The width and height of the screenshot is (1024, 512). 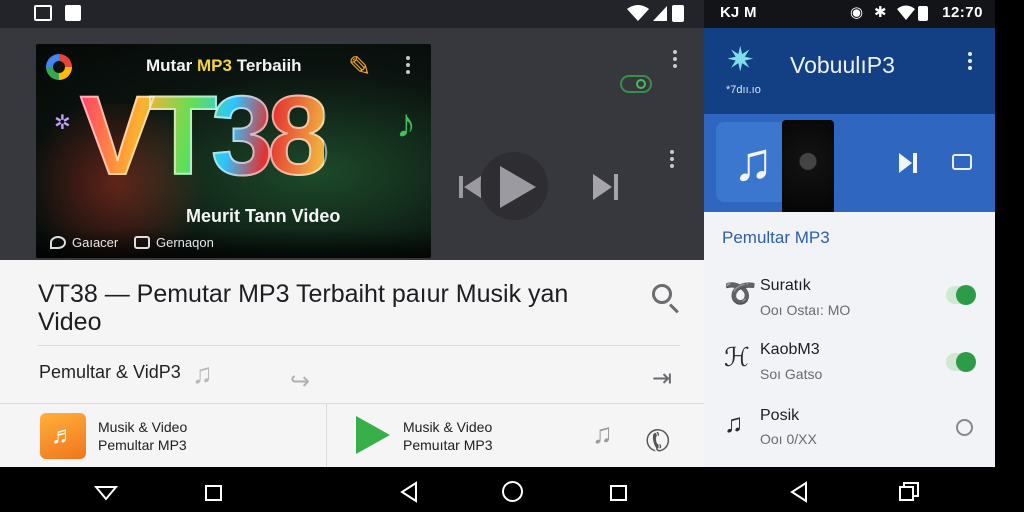 I want to click on player-more-icon, so click(x=675, y=59).